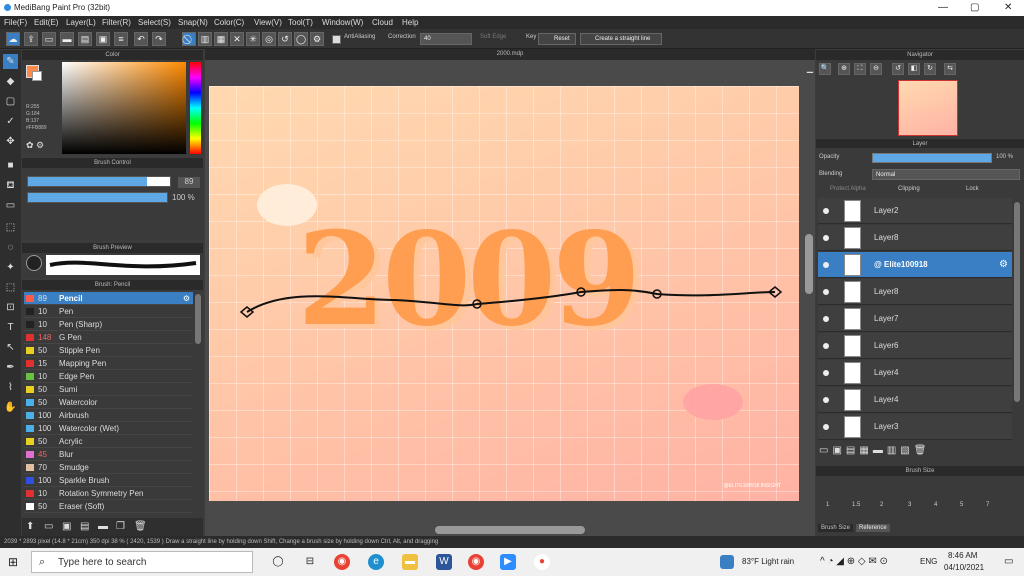  Describe the element at coordinates (928, 561) in the screenshot. I see `language-indicator: ENG` at that location.